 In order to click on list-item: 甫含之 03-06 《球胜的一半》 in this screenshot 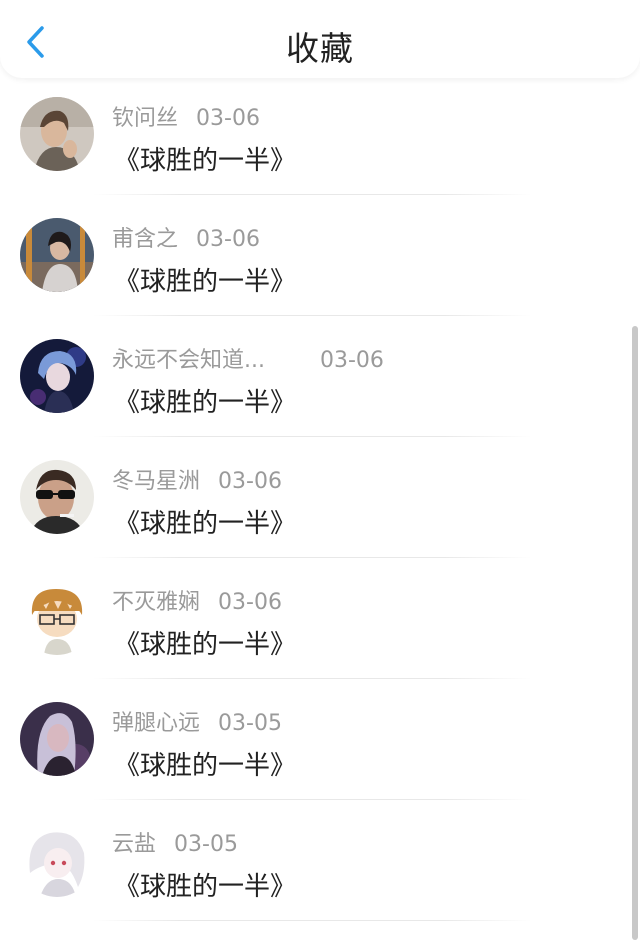, I will do `click(320, 261)`.